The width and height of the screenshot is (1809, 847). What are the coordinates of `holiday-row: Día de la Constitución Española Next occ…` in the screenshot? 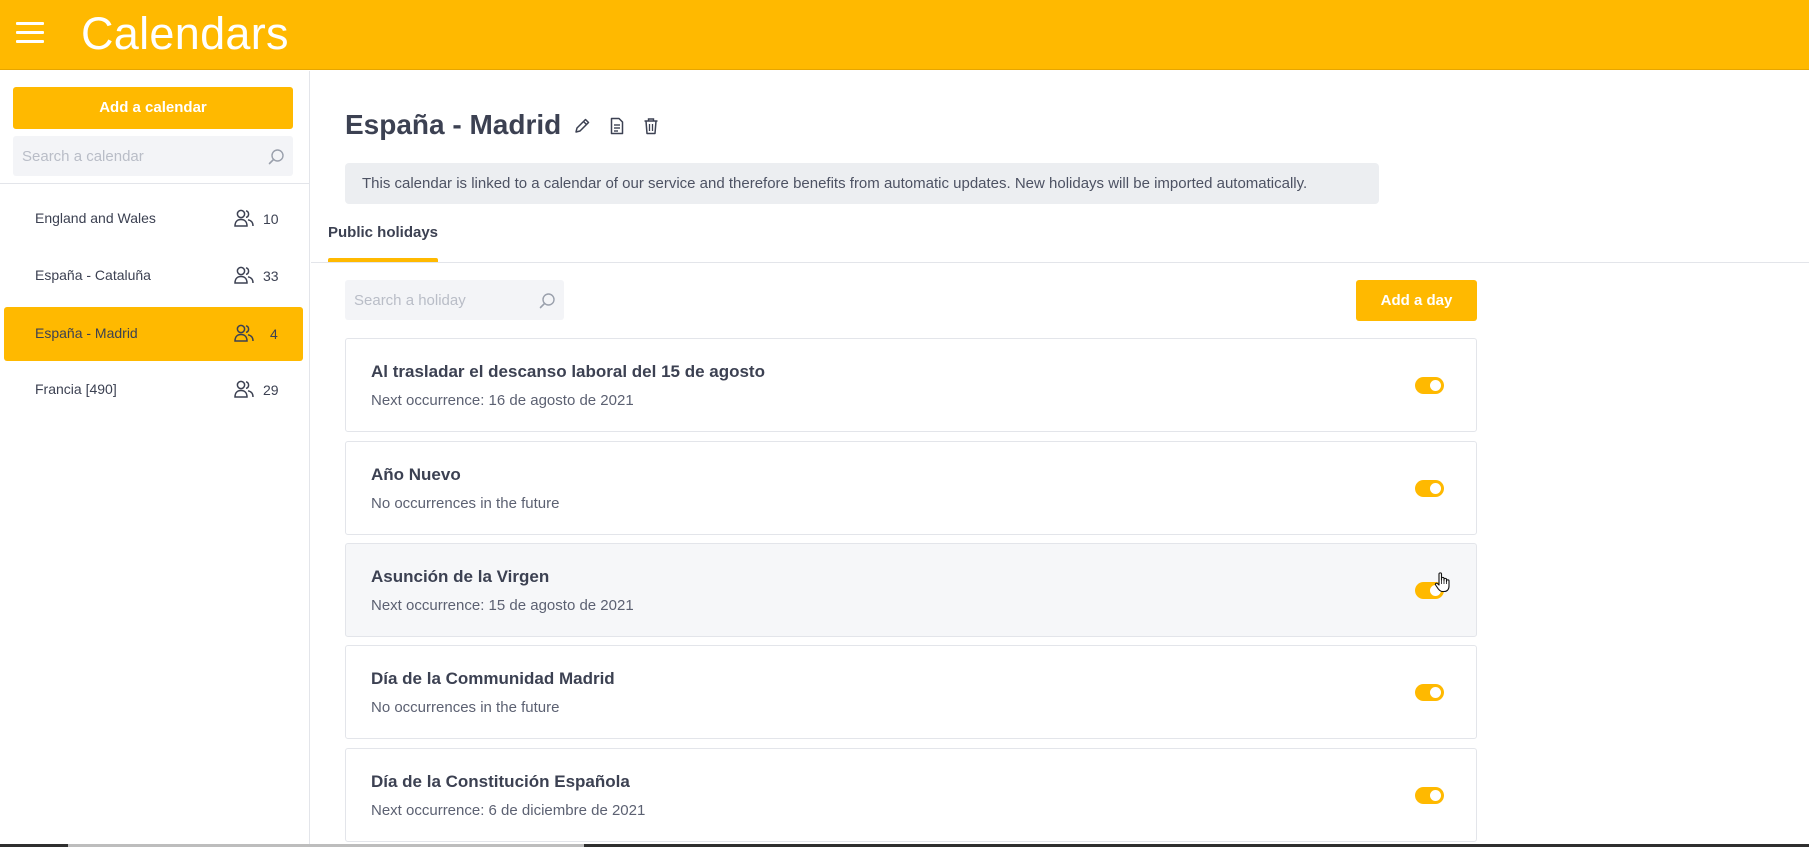 It's located at (911, 795).